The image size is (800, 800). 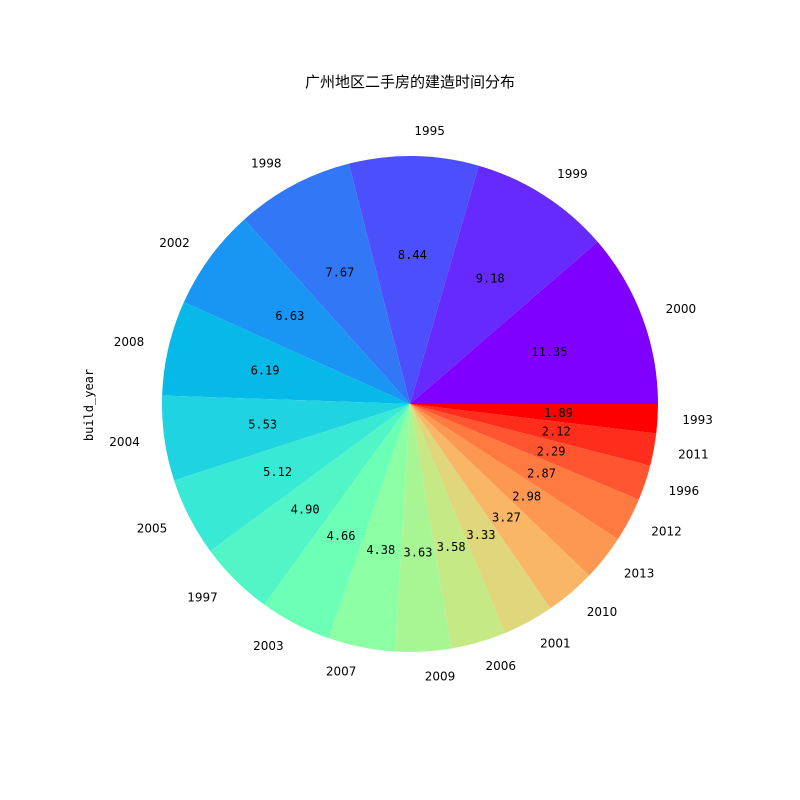 I want to click on slice-value-label: 3.33, so click(x=481, y=535).